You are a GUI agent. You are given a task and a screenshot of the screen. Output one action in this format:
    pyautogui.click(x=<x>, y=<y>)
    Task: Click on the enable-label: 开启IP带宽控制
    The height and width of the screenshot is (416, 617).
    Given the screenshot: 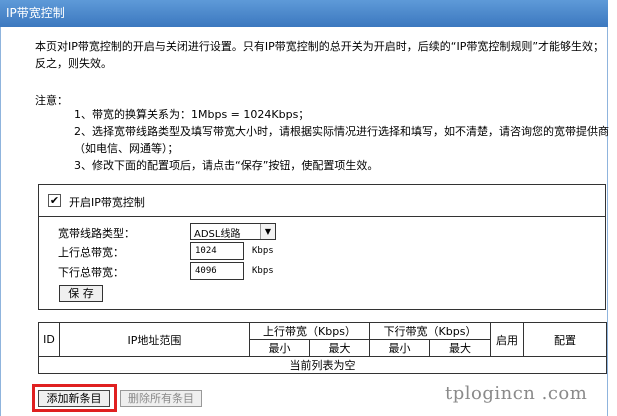 What is the action you would take?
    pyautogui.click(x=107, y=202)
    